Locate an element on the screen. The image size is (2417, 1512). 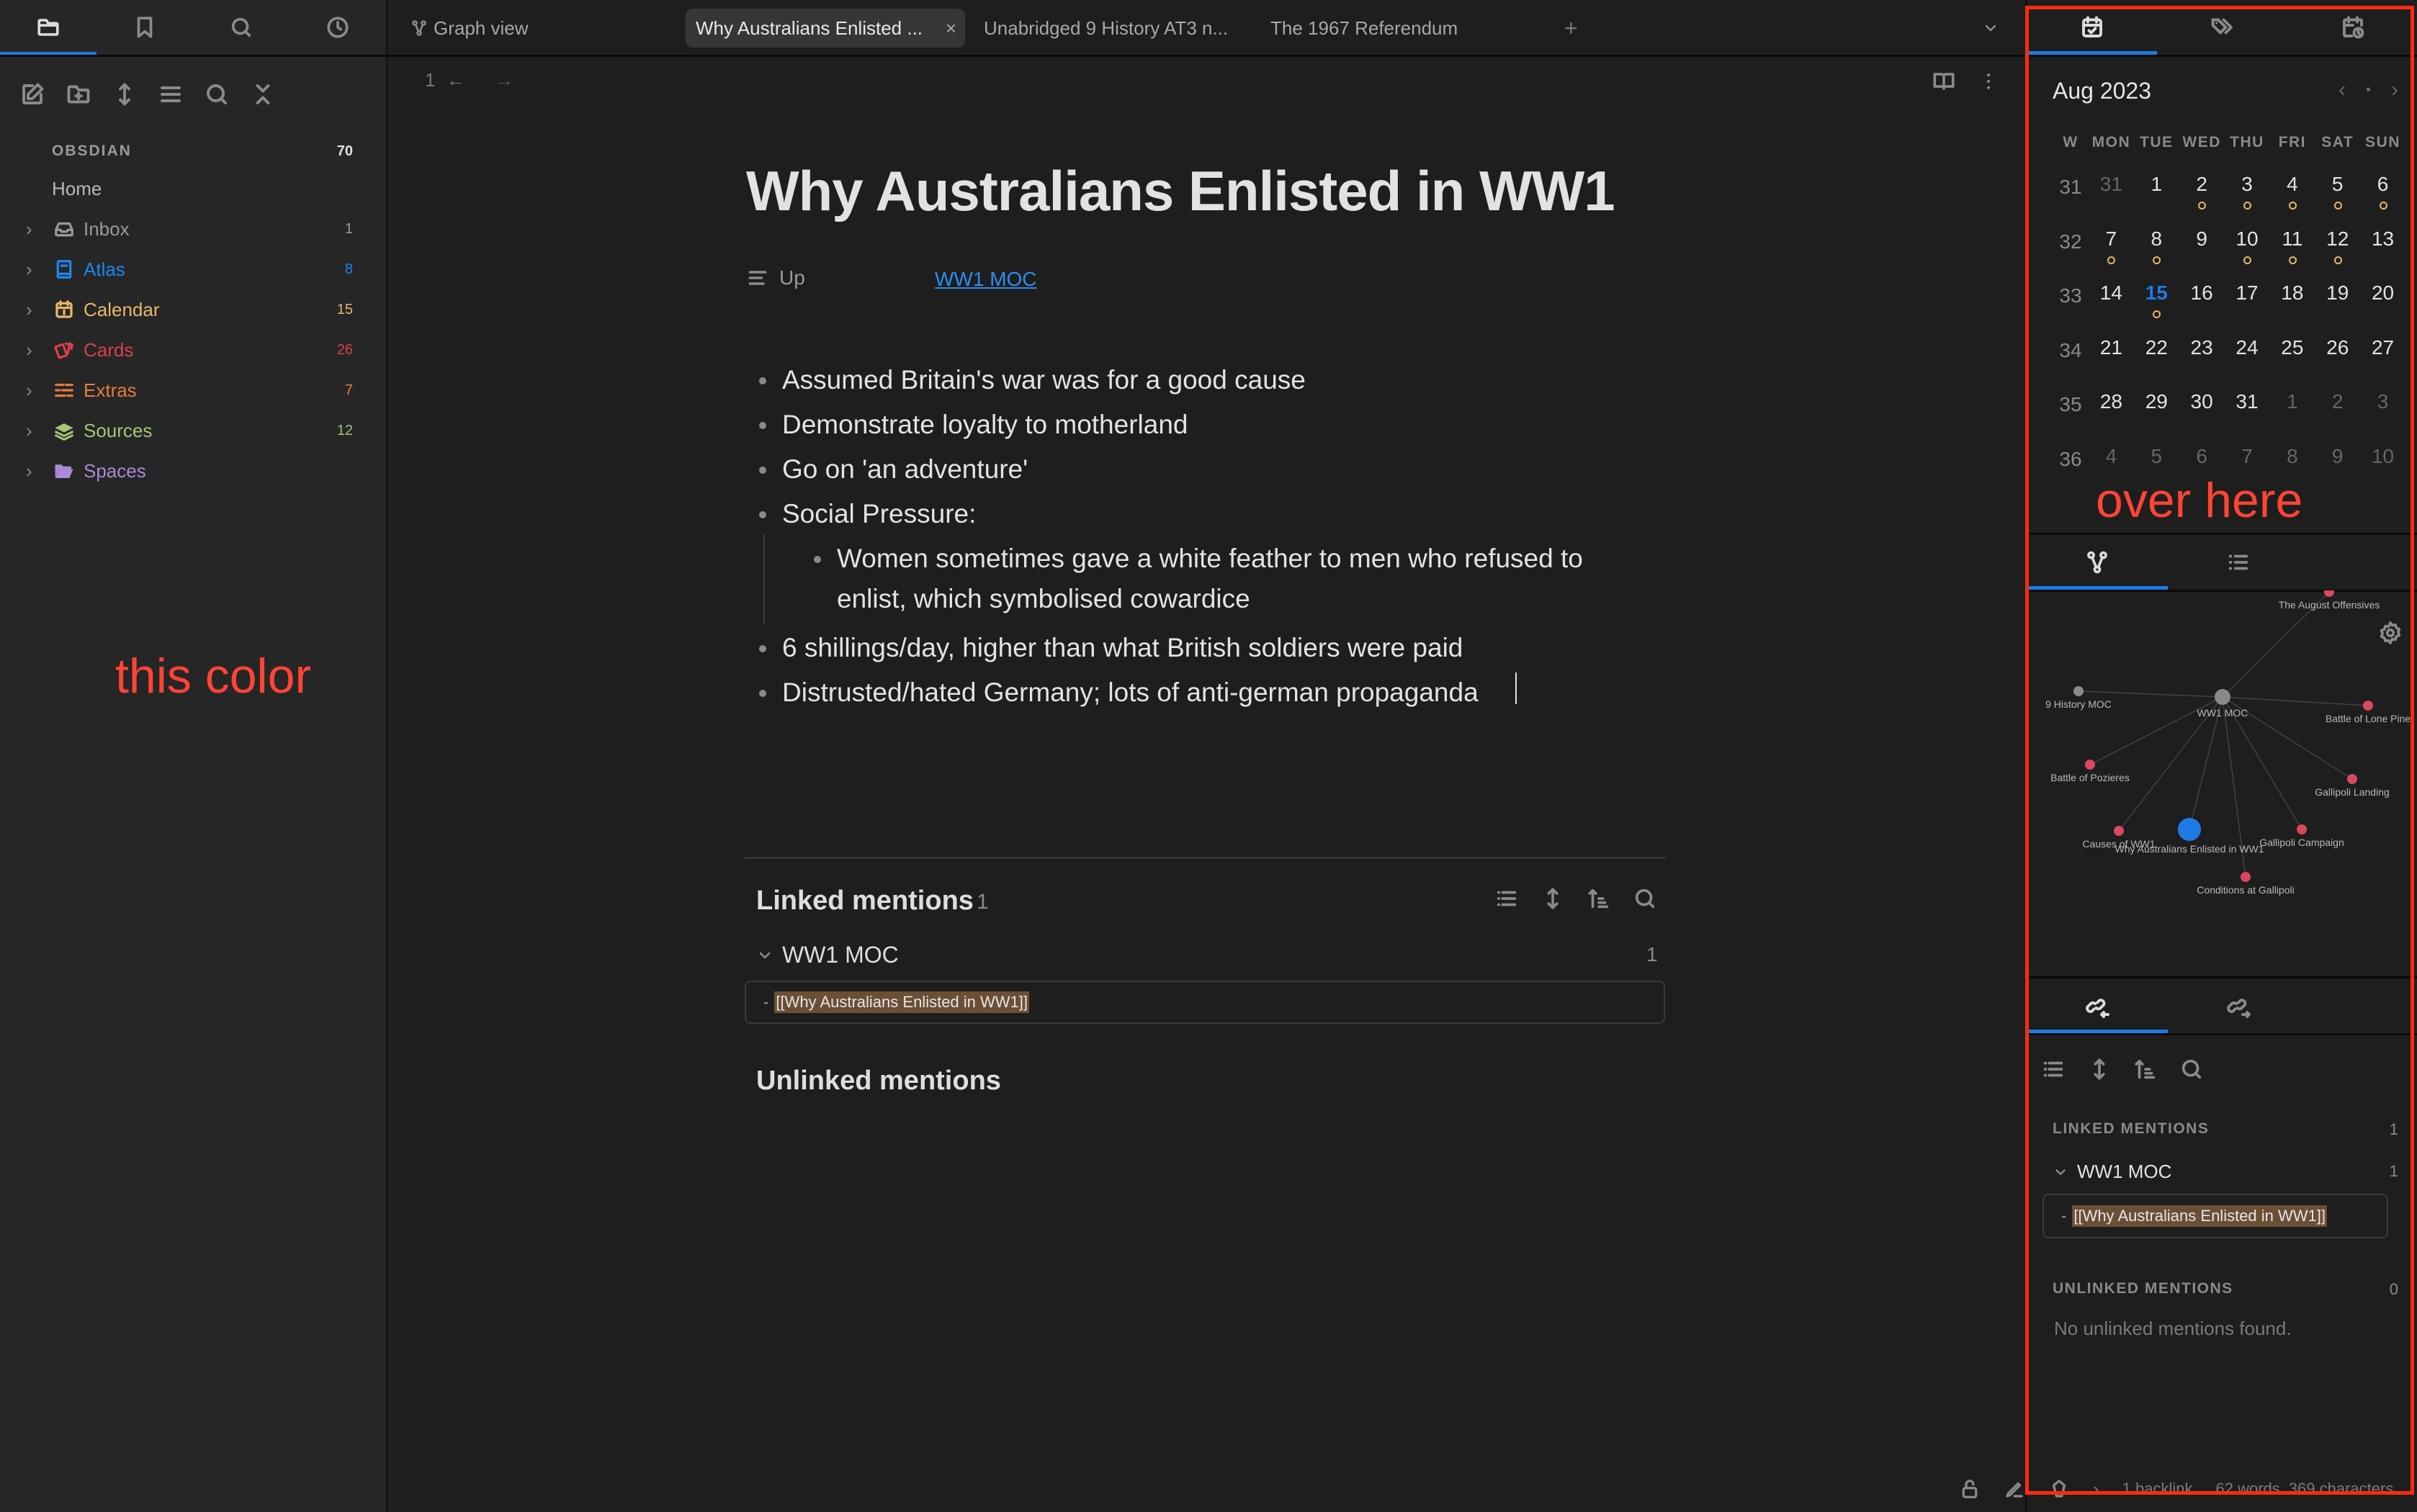
auto-reveal-button is located at coordinates (171, 94).